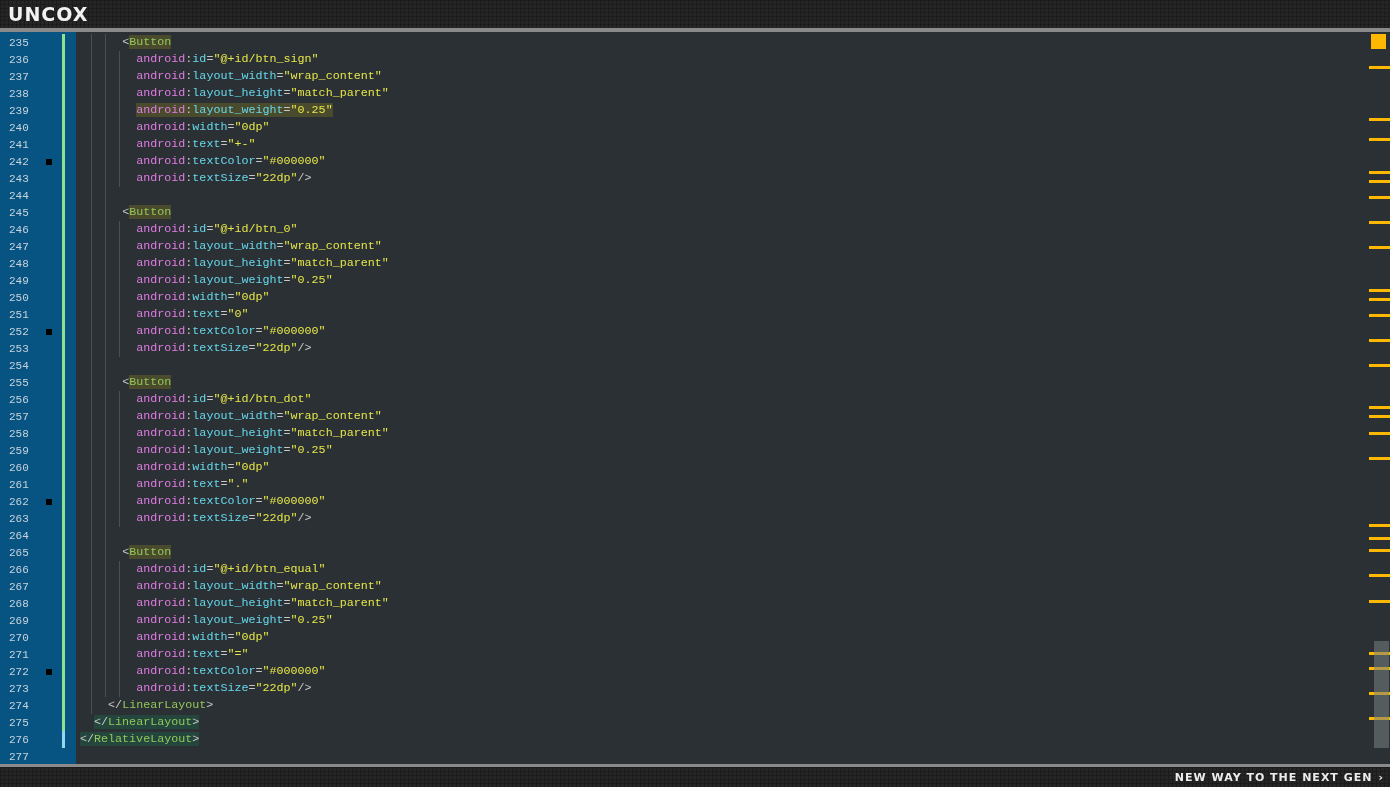  Describe the element at coordinates (19, 535) in the screenshot. I see `line-number: 264` at that location.